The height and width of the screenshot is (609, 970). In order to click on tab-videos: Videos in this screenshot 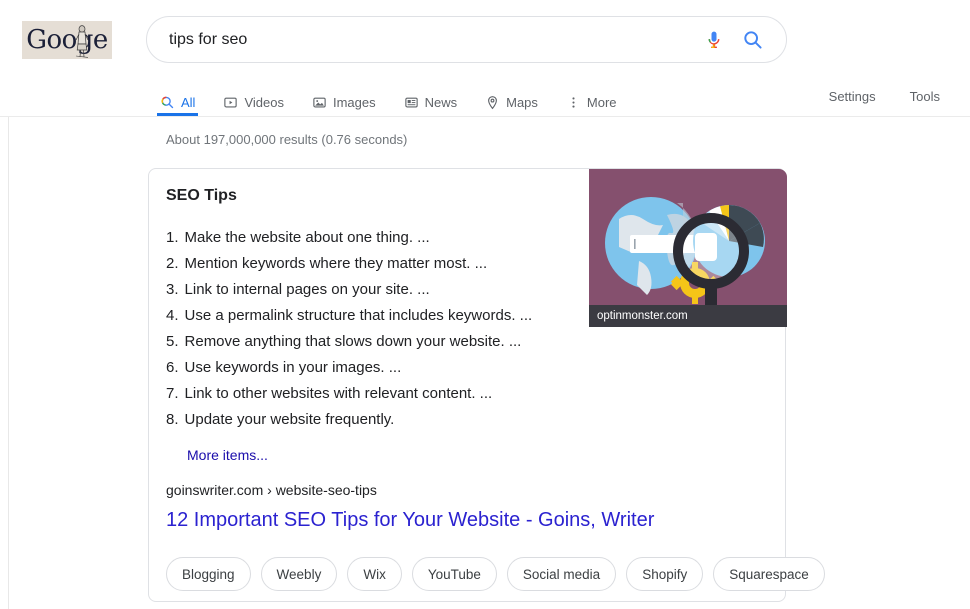, I will do `click(253, 99)`.